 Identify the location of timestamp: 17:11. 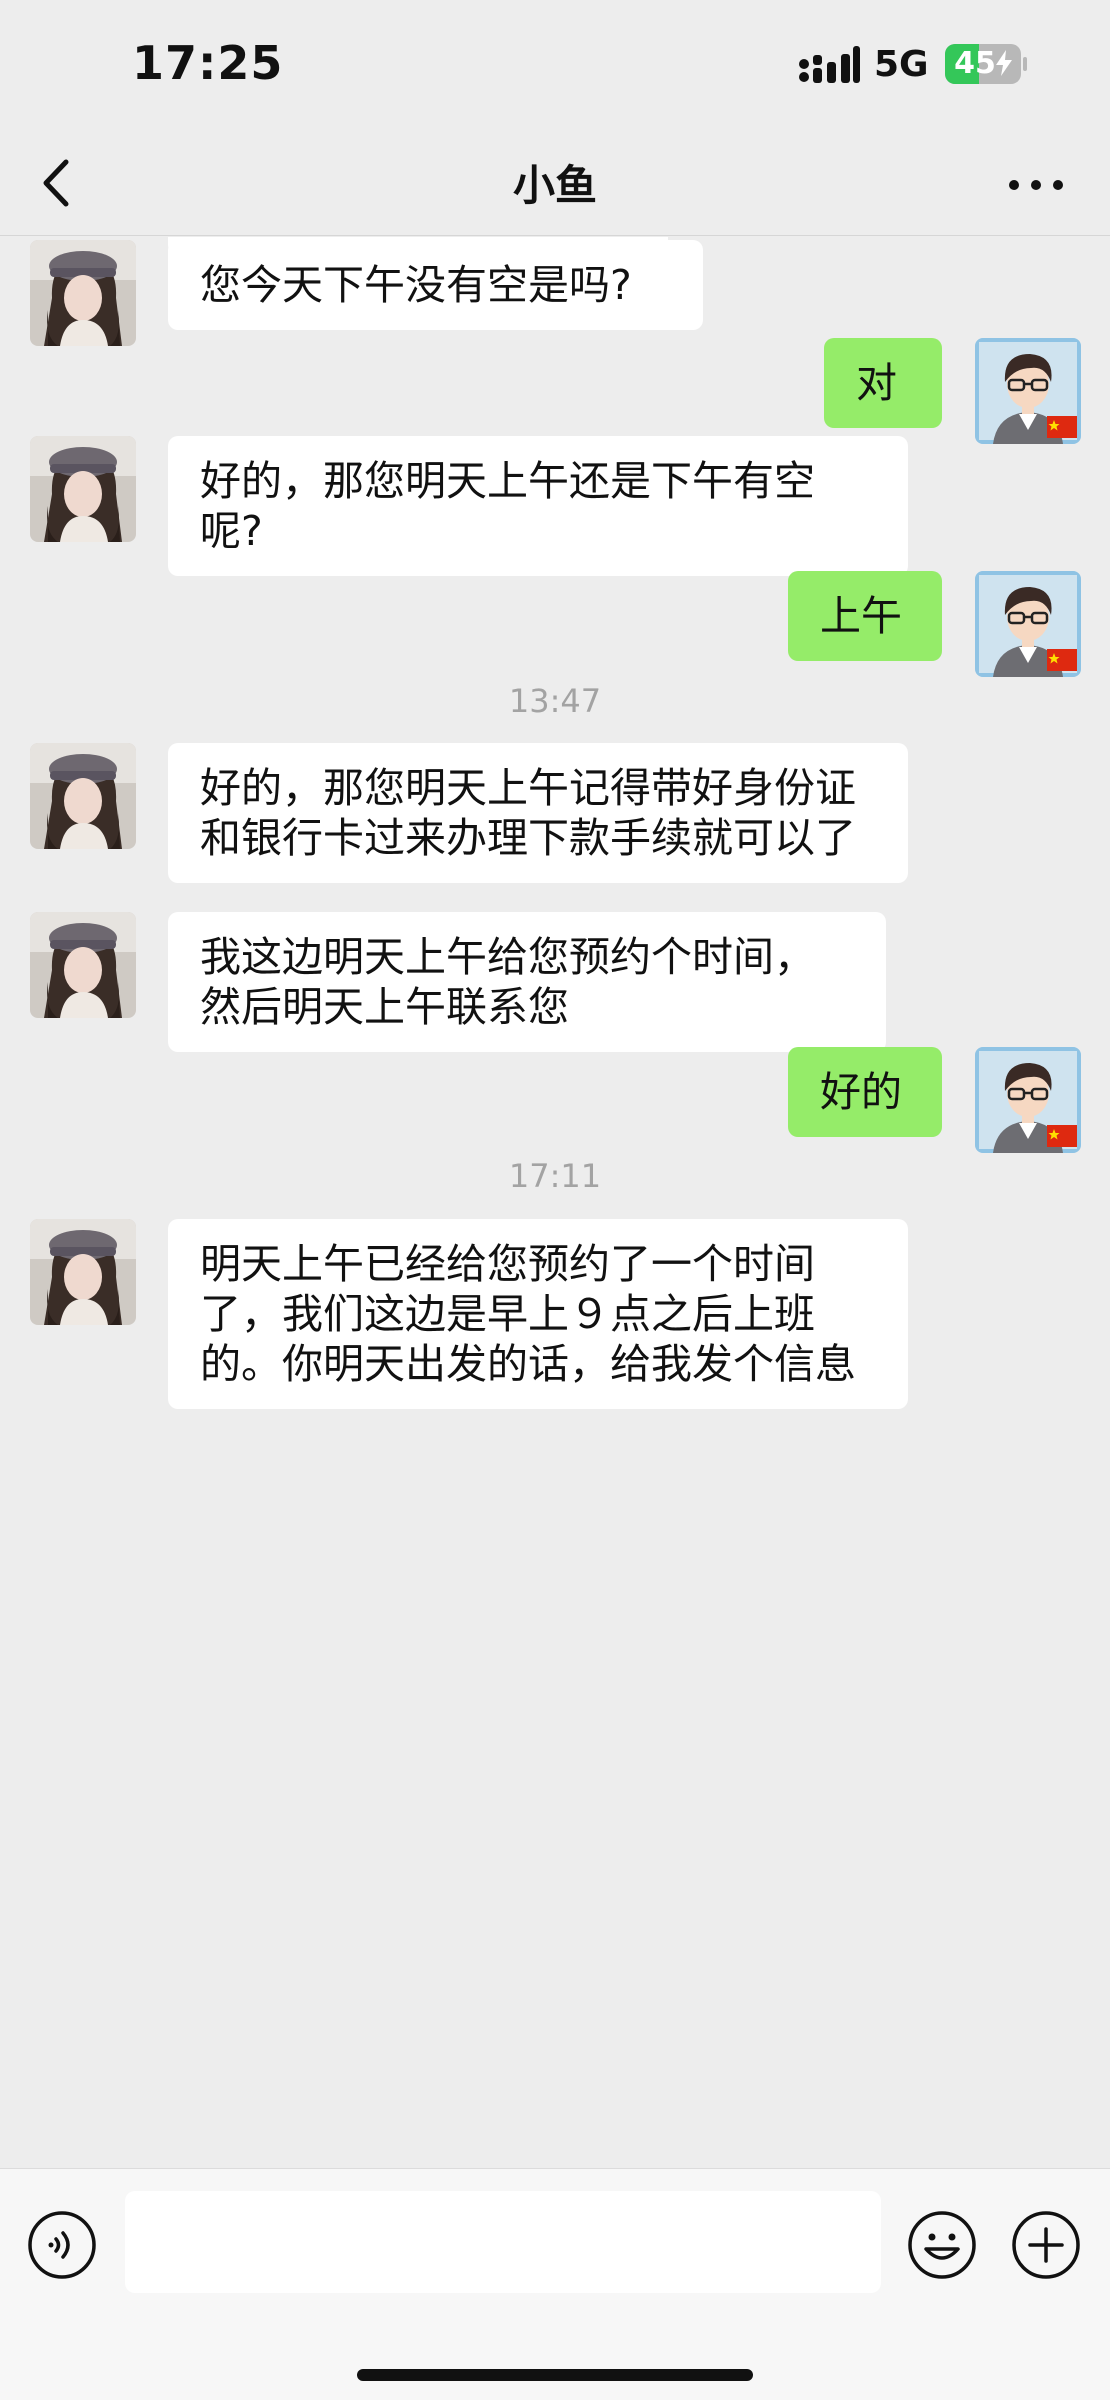
(555, 1176).